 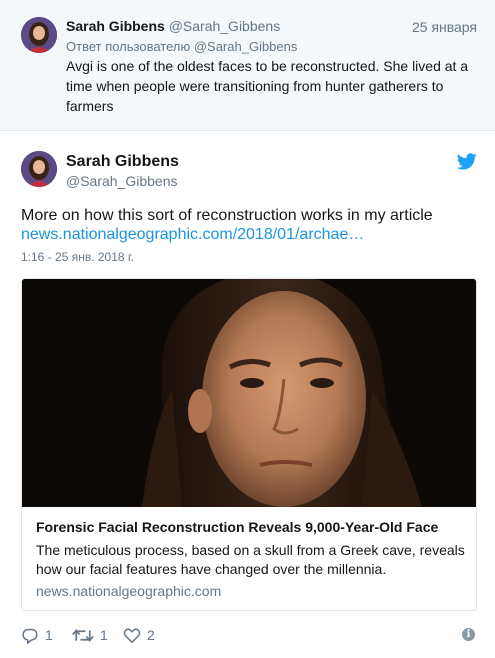 I want to click on reply-to-line: Ответ пользователю @Sarah_Gibbens, so click(x=181, y=46).